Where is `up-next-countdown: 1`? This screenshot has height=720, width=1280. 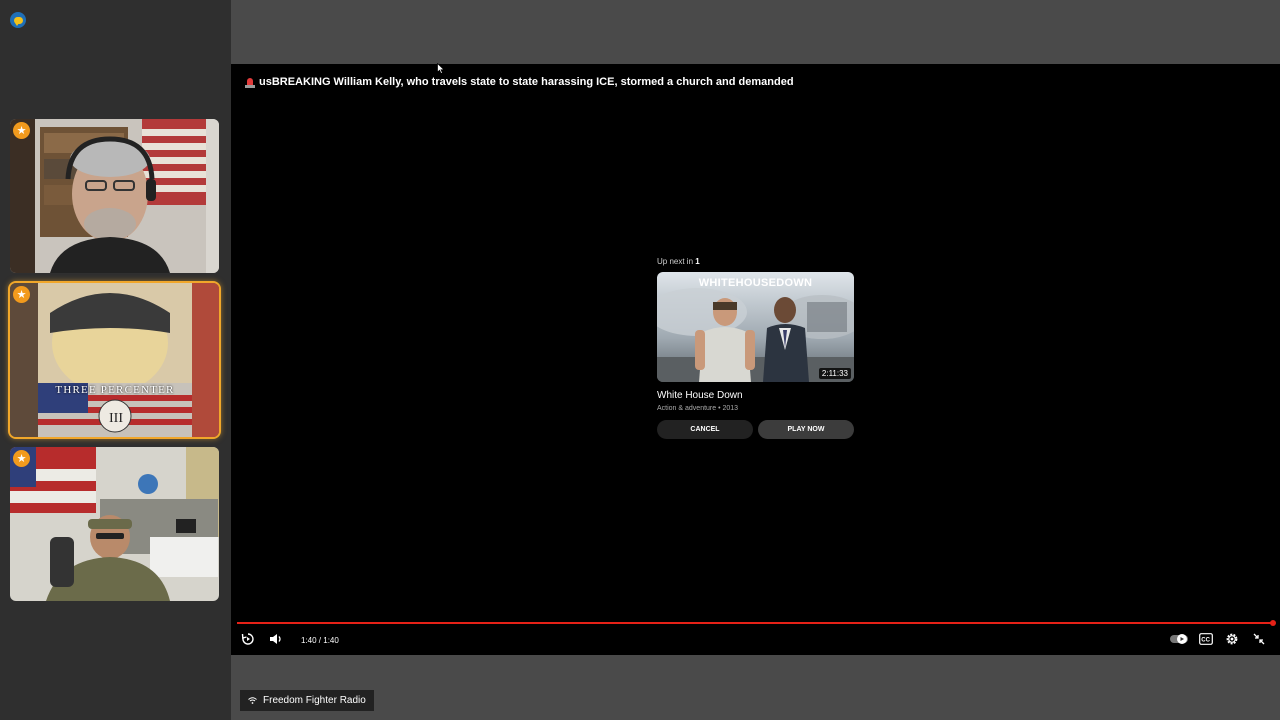
up-next-countdown: 1 is located at coordinates (697, 261).